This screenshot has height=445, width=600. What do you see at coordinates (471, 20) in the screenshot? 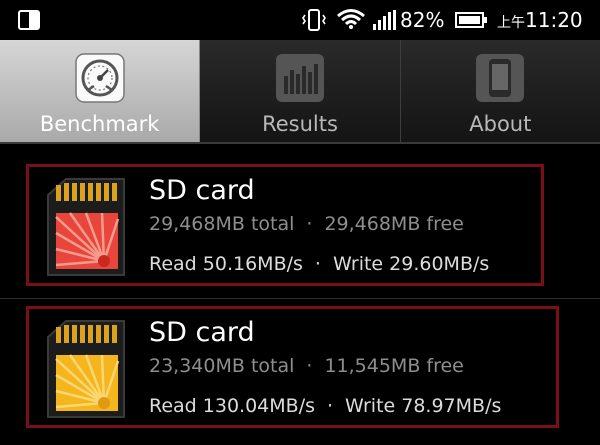
I see `battery-icon` at bounding box center [471, 20].